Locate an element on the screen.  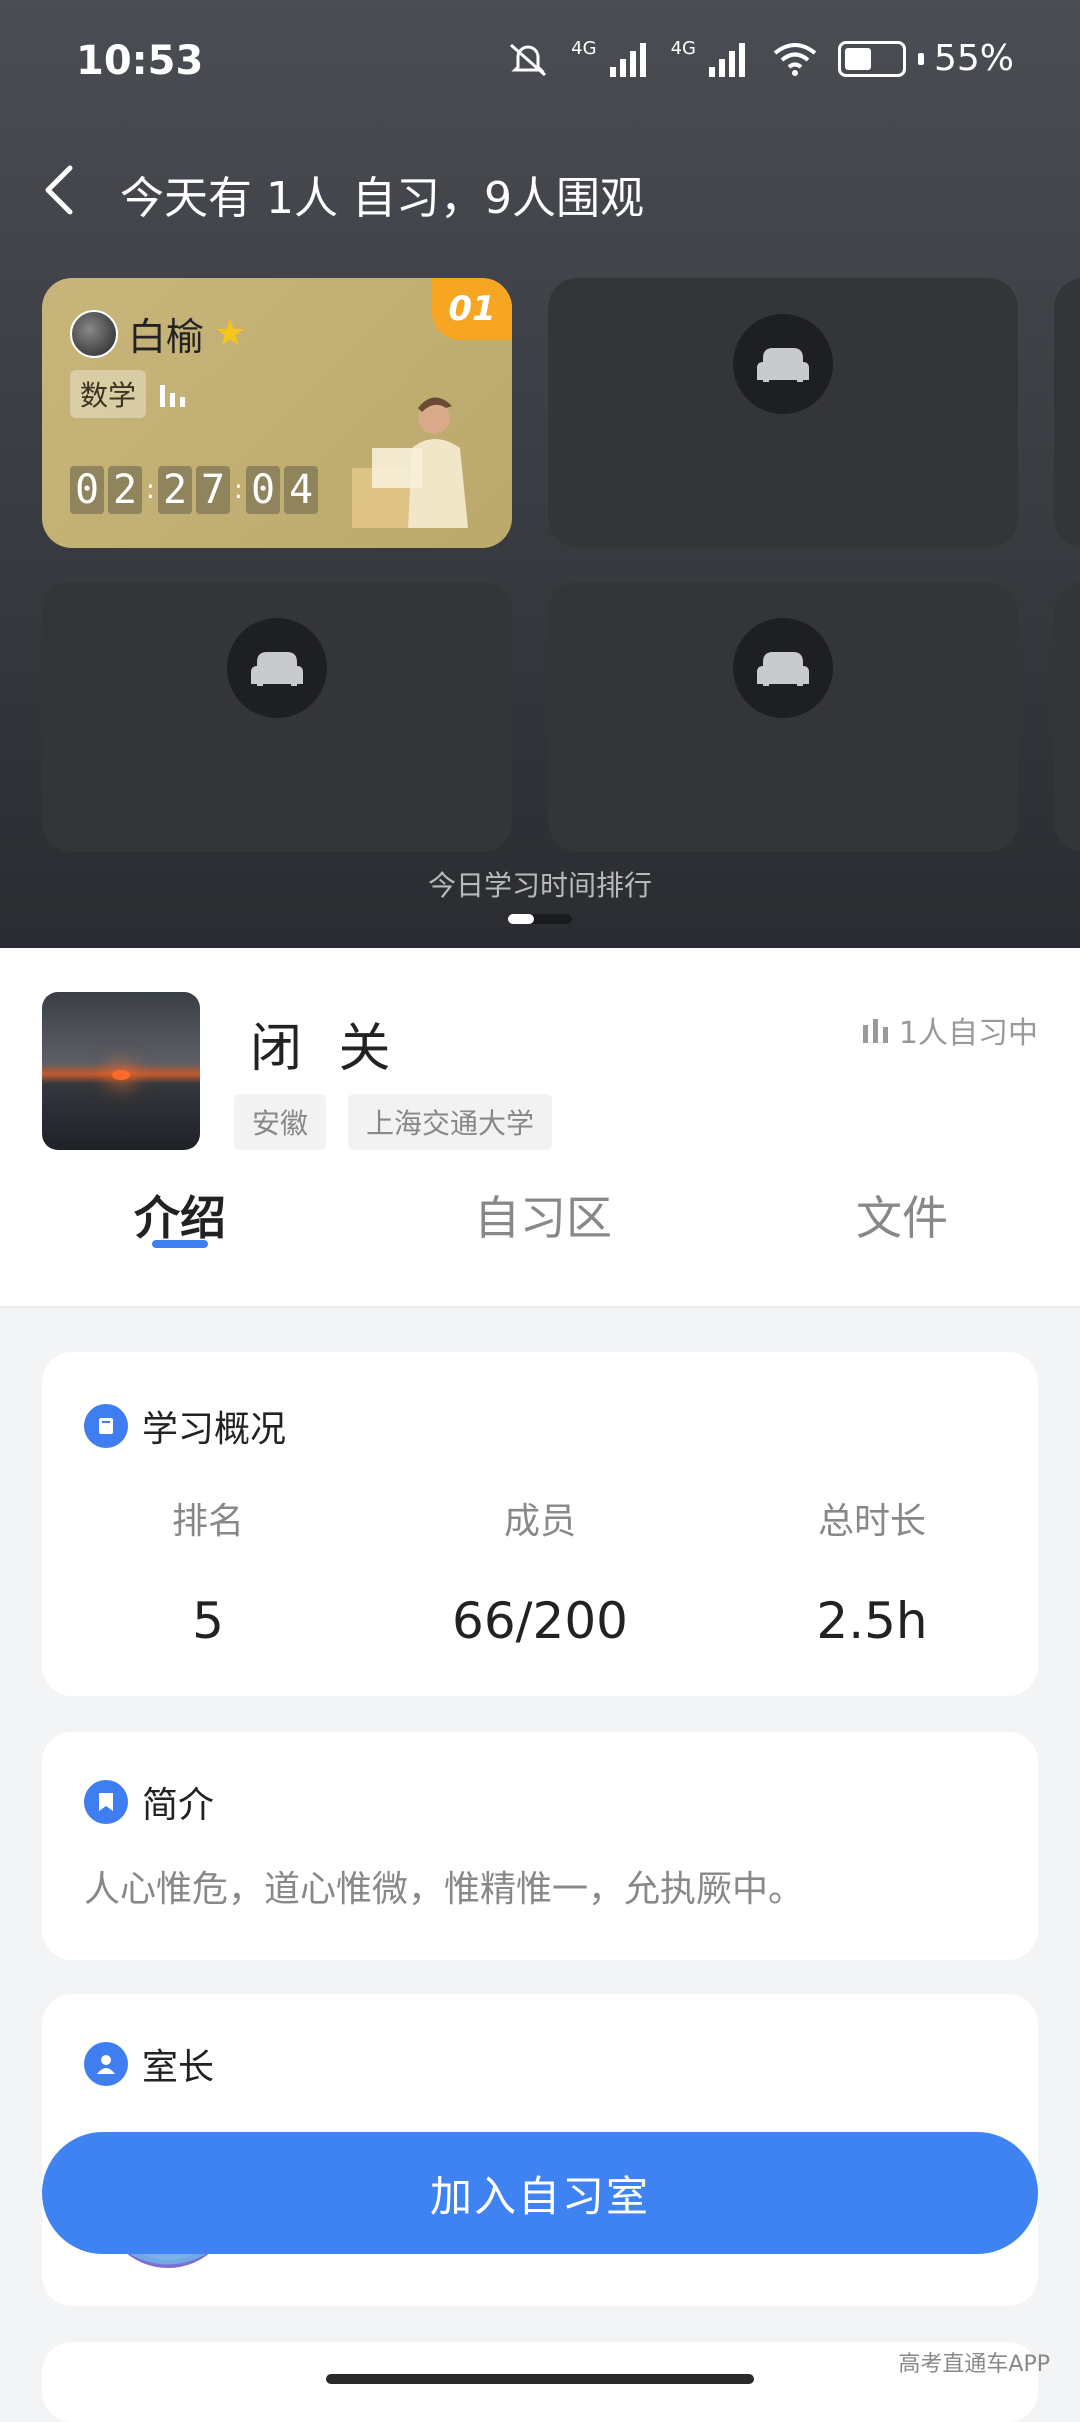
overview-card: 学习概况 排名 5 成员 66/200 总时长 2.5h is located at coordinates (540, 1524).